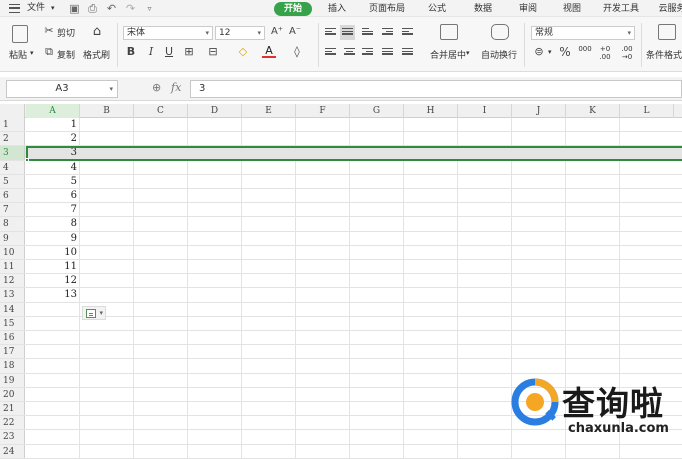 The image size is (682, 459). What do you see at coordinates (52, 138) in the screenshot?
I see `cell-a2: 2` at bounding box center [52, 138].